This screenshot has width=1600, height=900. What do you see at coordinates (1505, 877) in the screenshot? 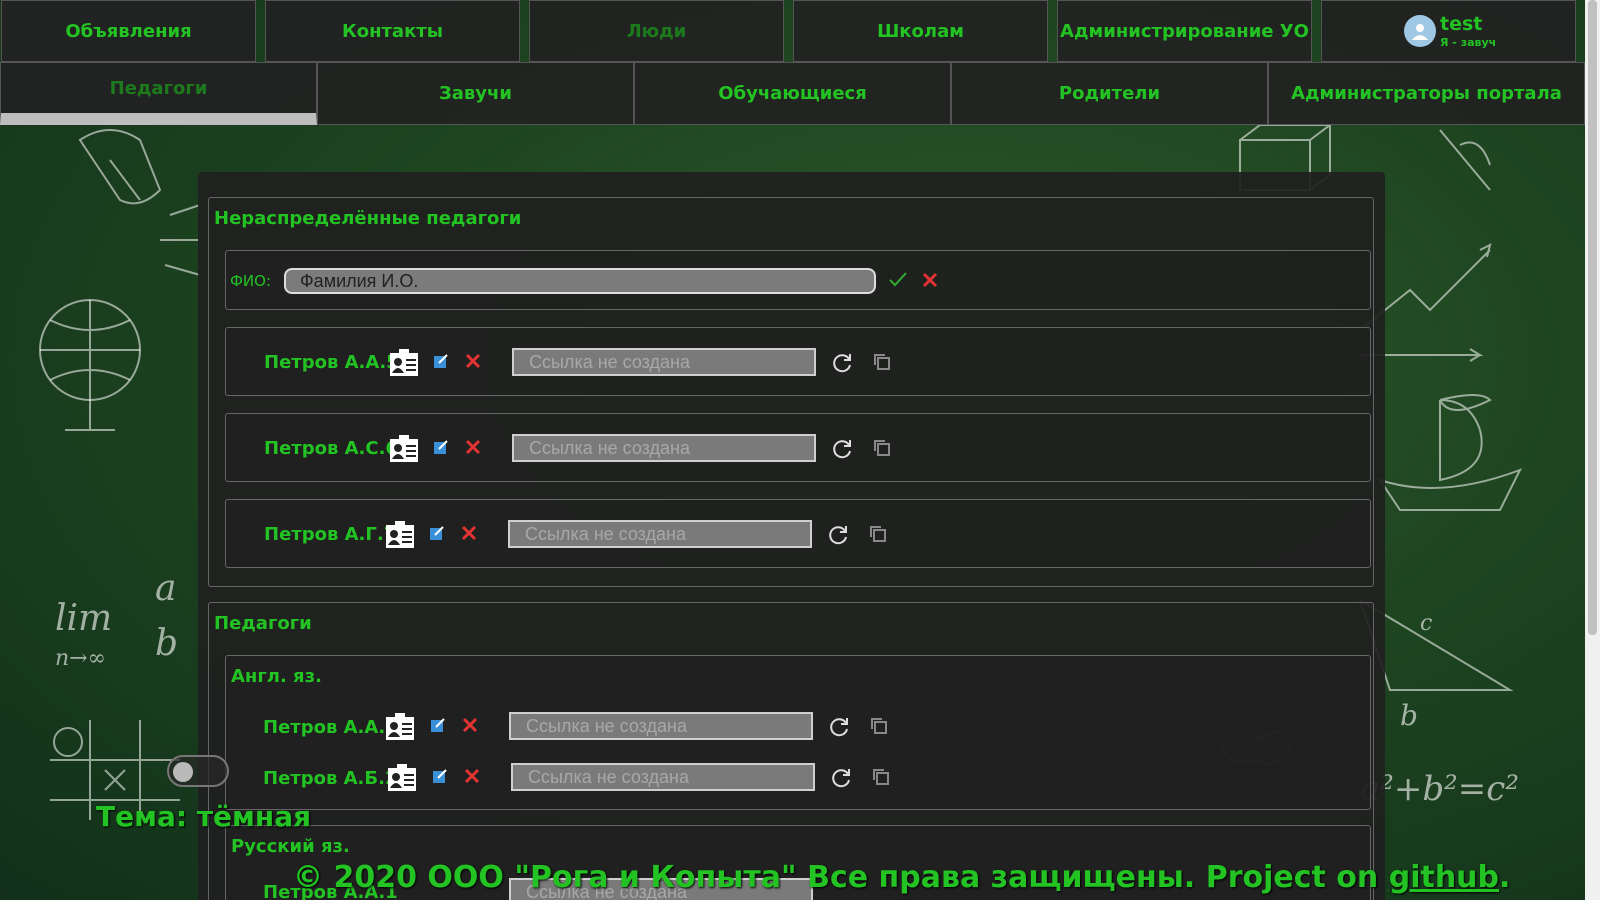
I see `footer-end: .` at bounding box center [1505, 877].